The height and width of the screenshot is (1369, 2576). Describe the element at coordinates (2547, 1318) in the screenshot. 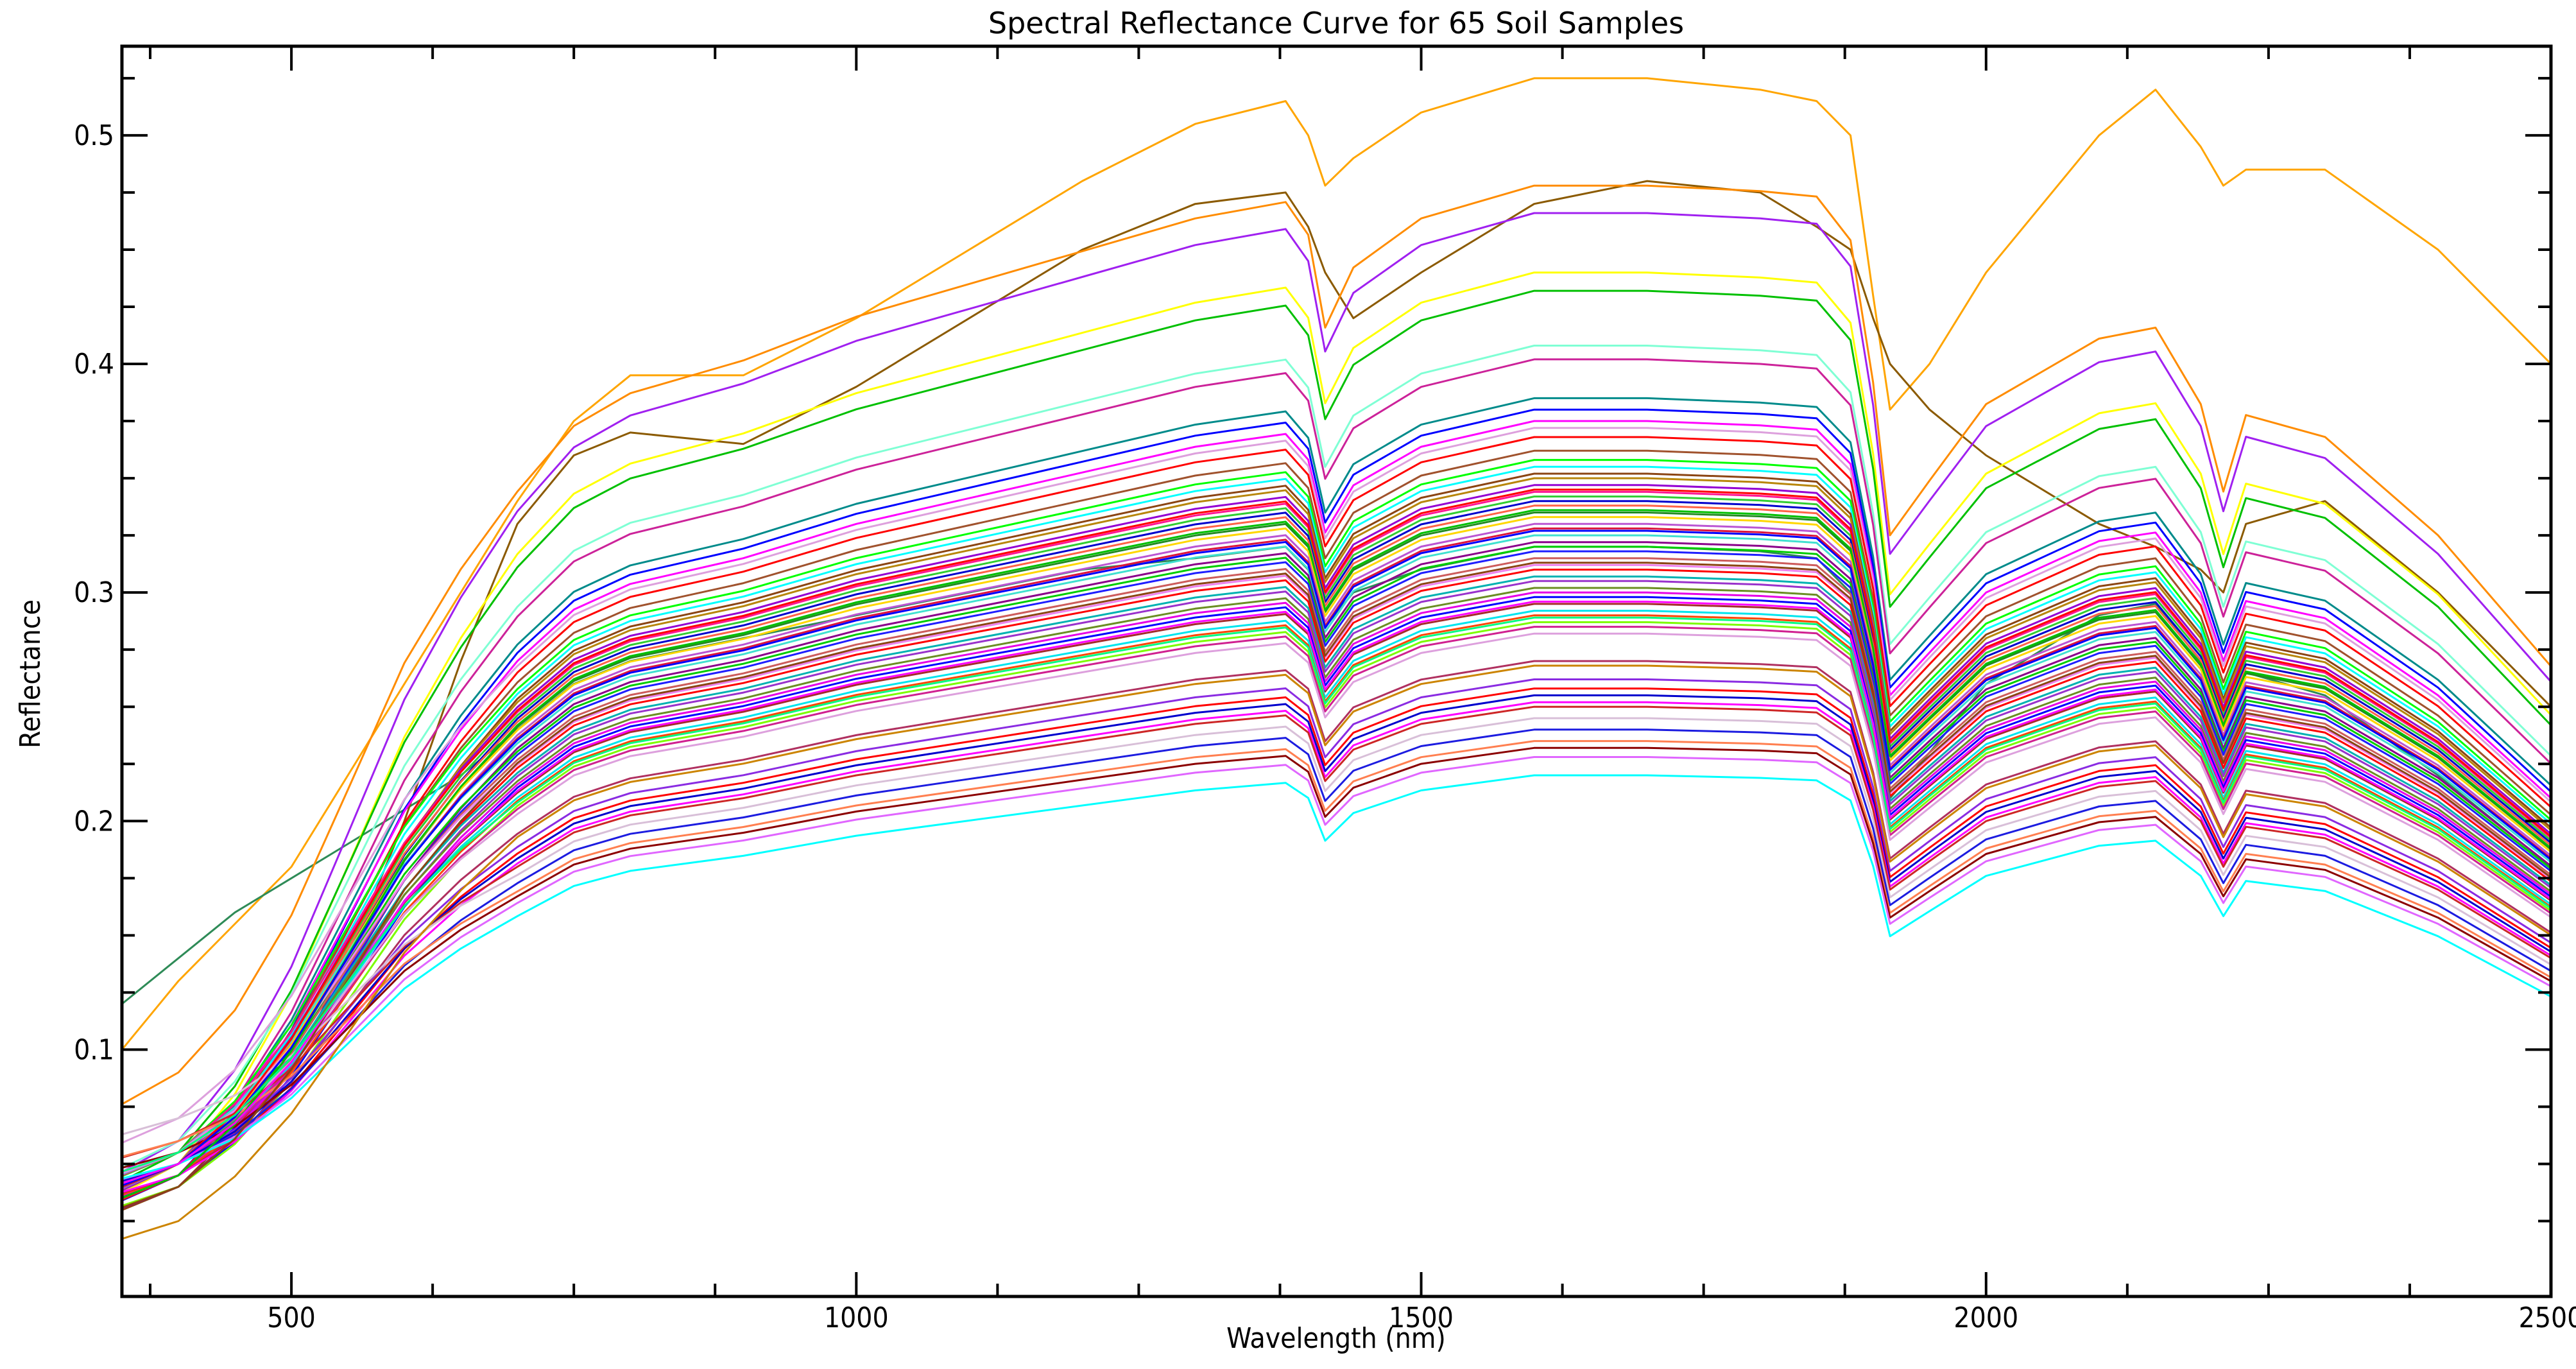

I see `x-tick-label: 2500` at that location.